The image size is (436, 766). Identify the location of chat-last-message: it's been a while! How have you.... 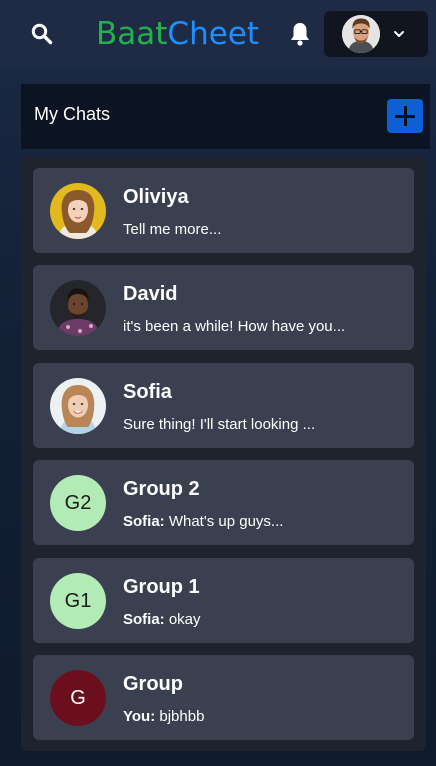
(263, 326).